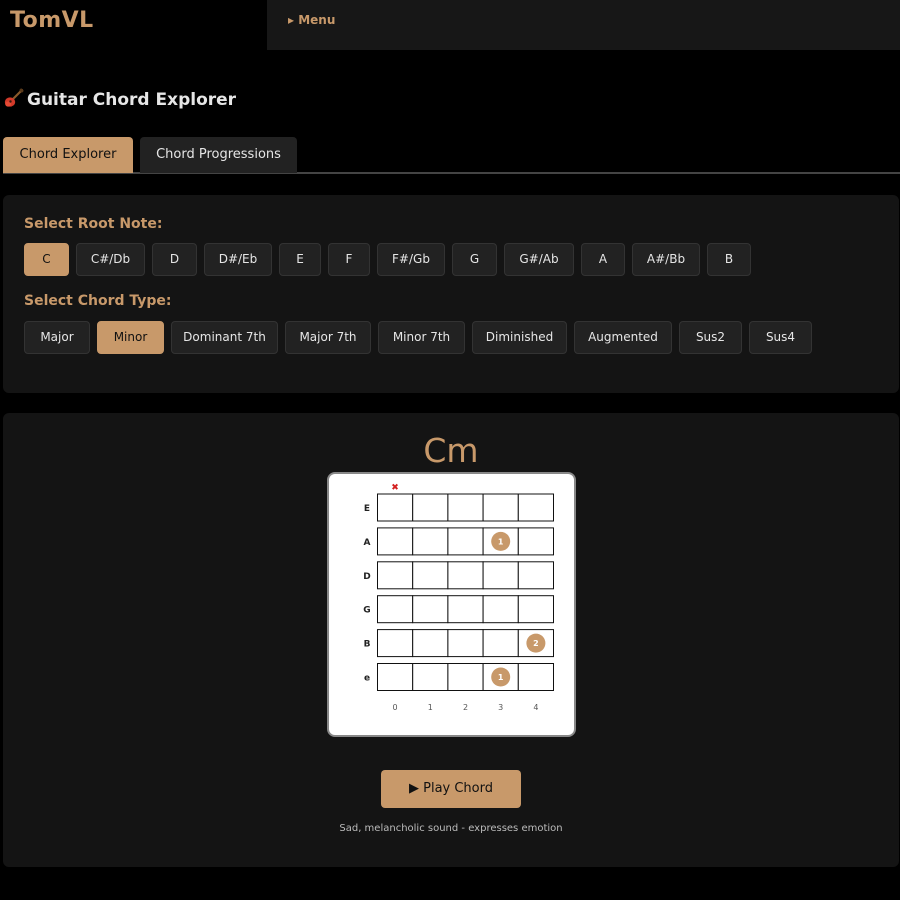  What do you see at coordinates (14, 98) in the screenshot?
I see `guitar-icon` at bounding box center [14, 98].